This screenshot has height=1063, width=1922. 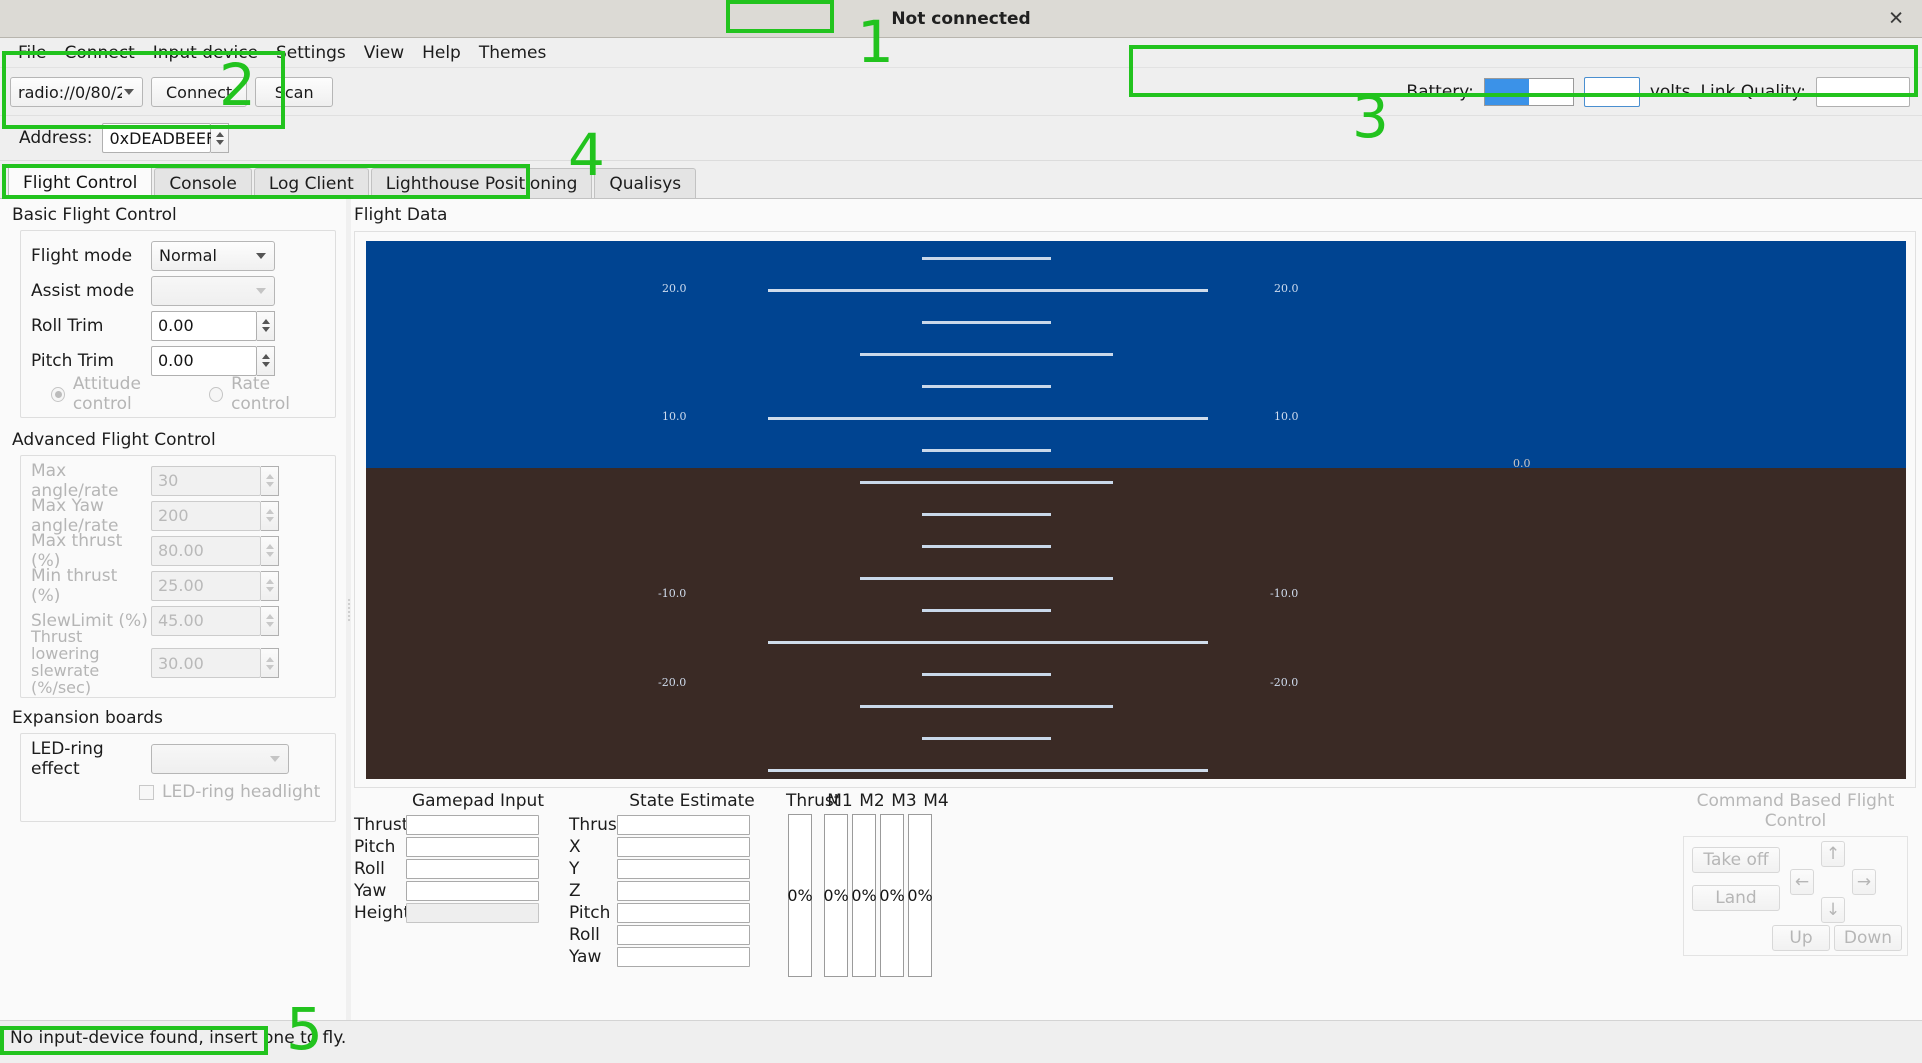 I want to click on tab-qualisys: Qualisys, so click(x=645, y=183).